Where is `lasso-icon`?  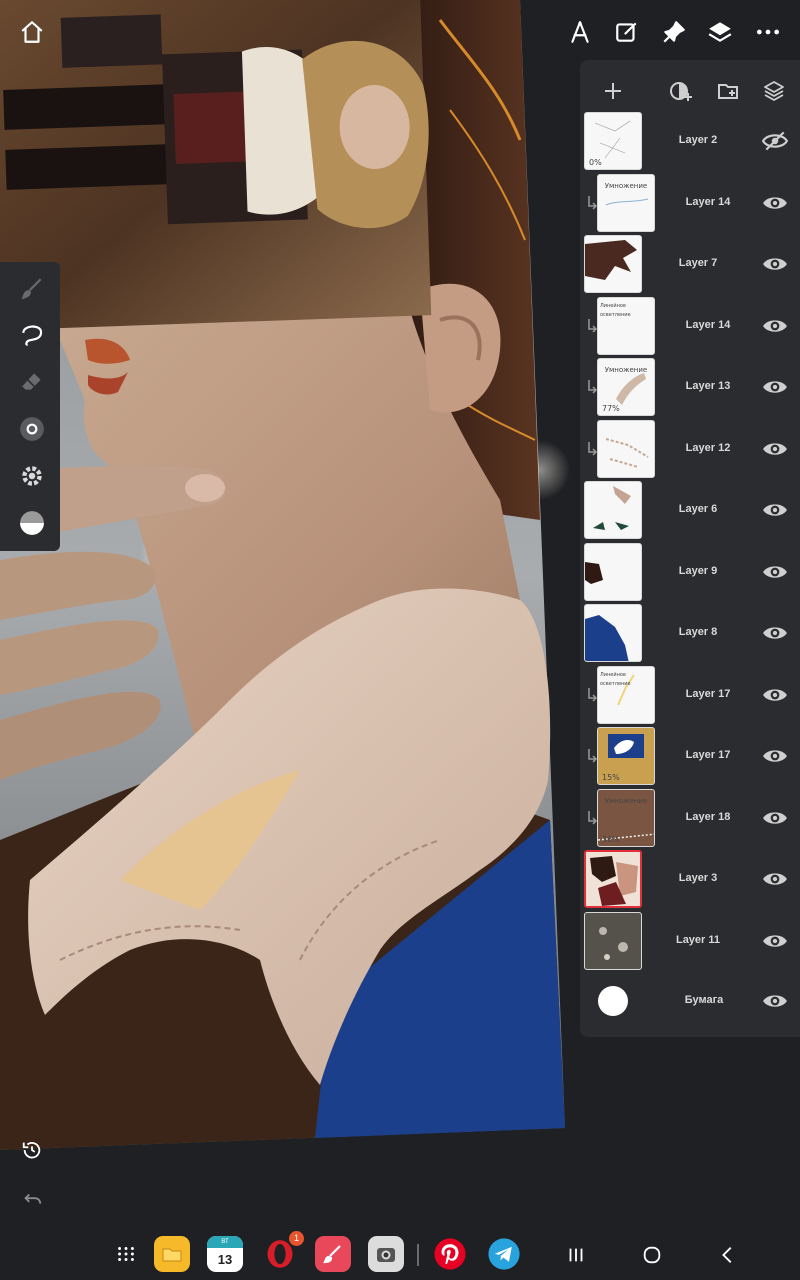
lasso-icon is located at coordinates (32, 335).